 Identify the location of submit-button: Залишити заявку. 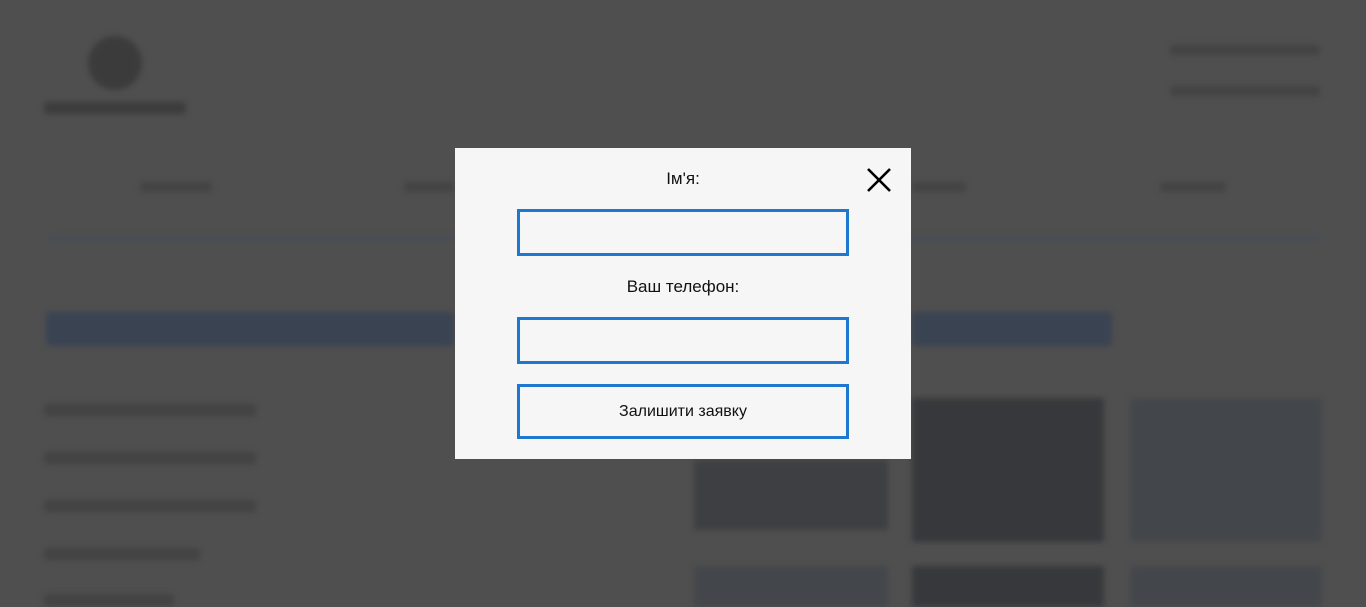
(683, 411).